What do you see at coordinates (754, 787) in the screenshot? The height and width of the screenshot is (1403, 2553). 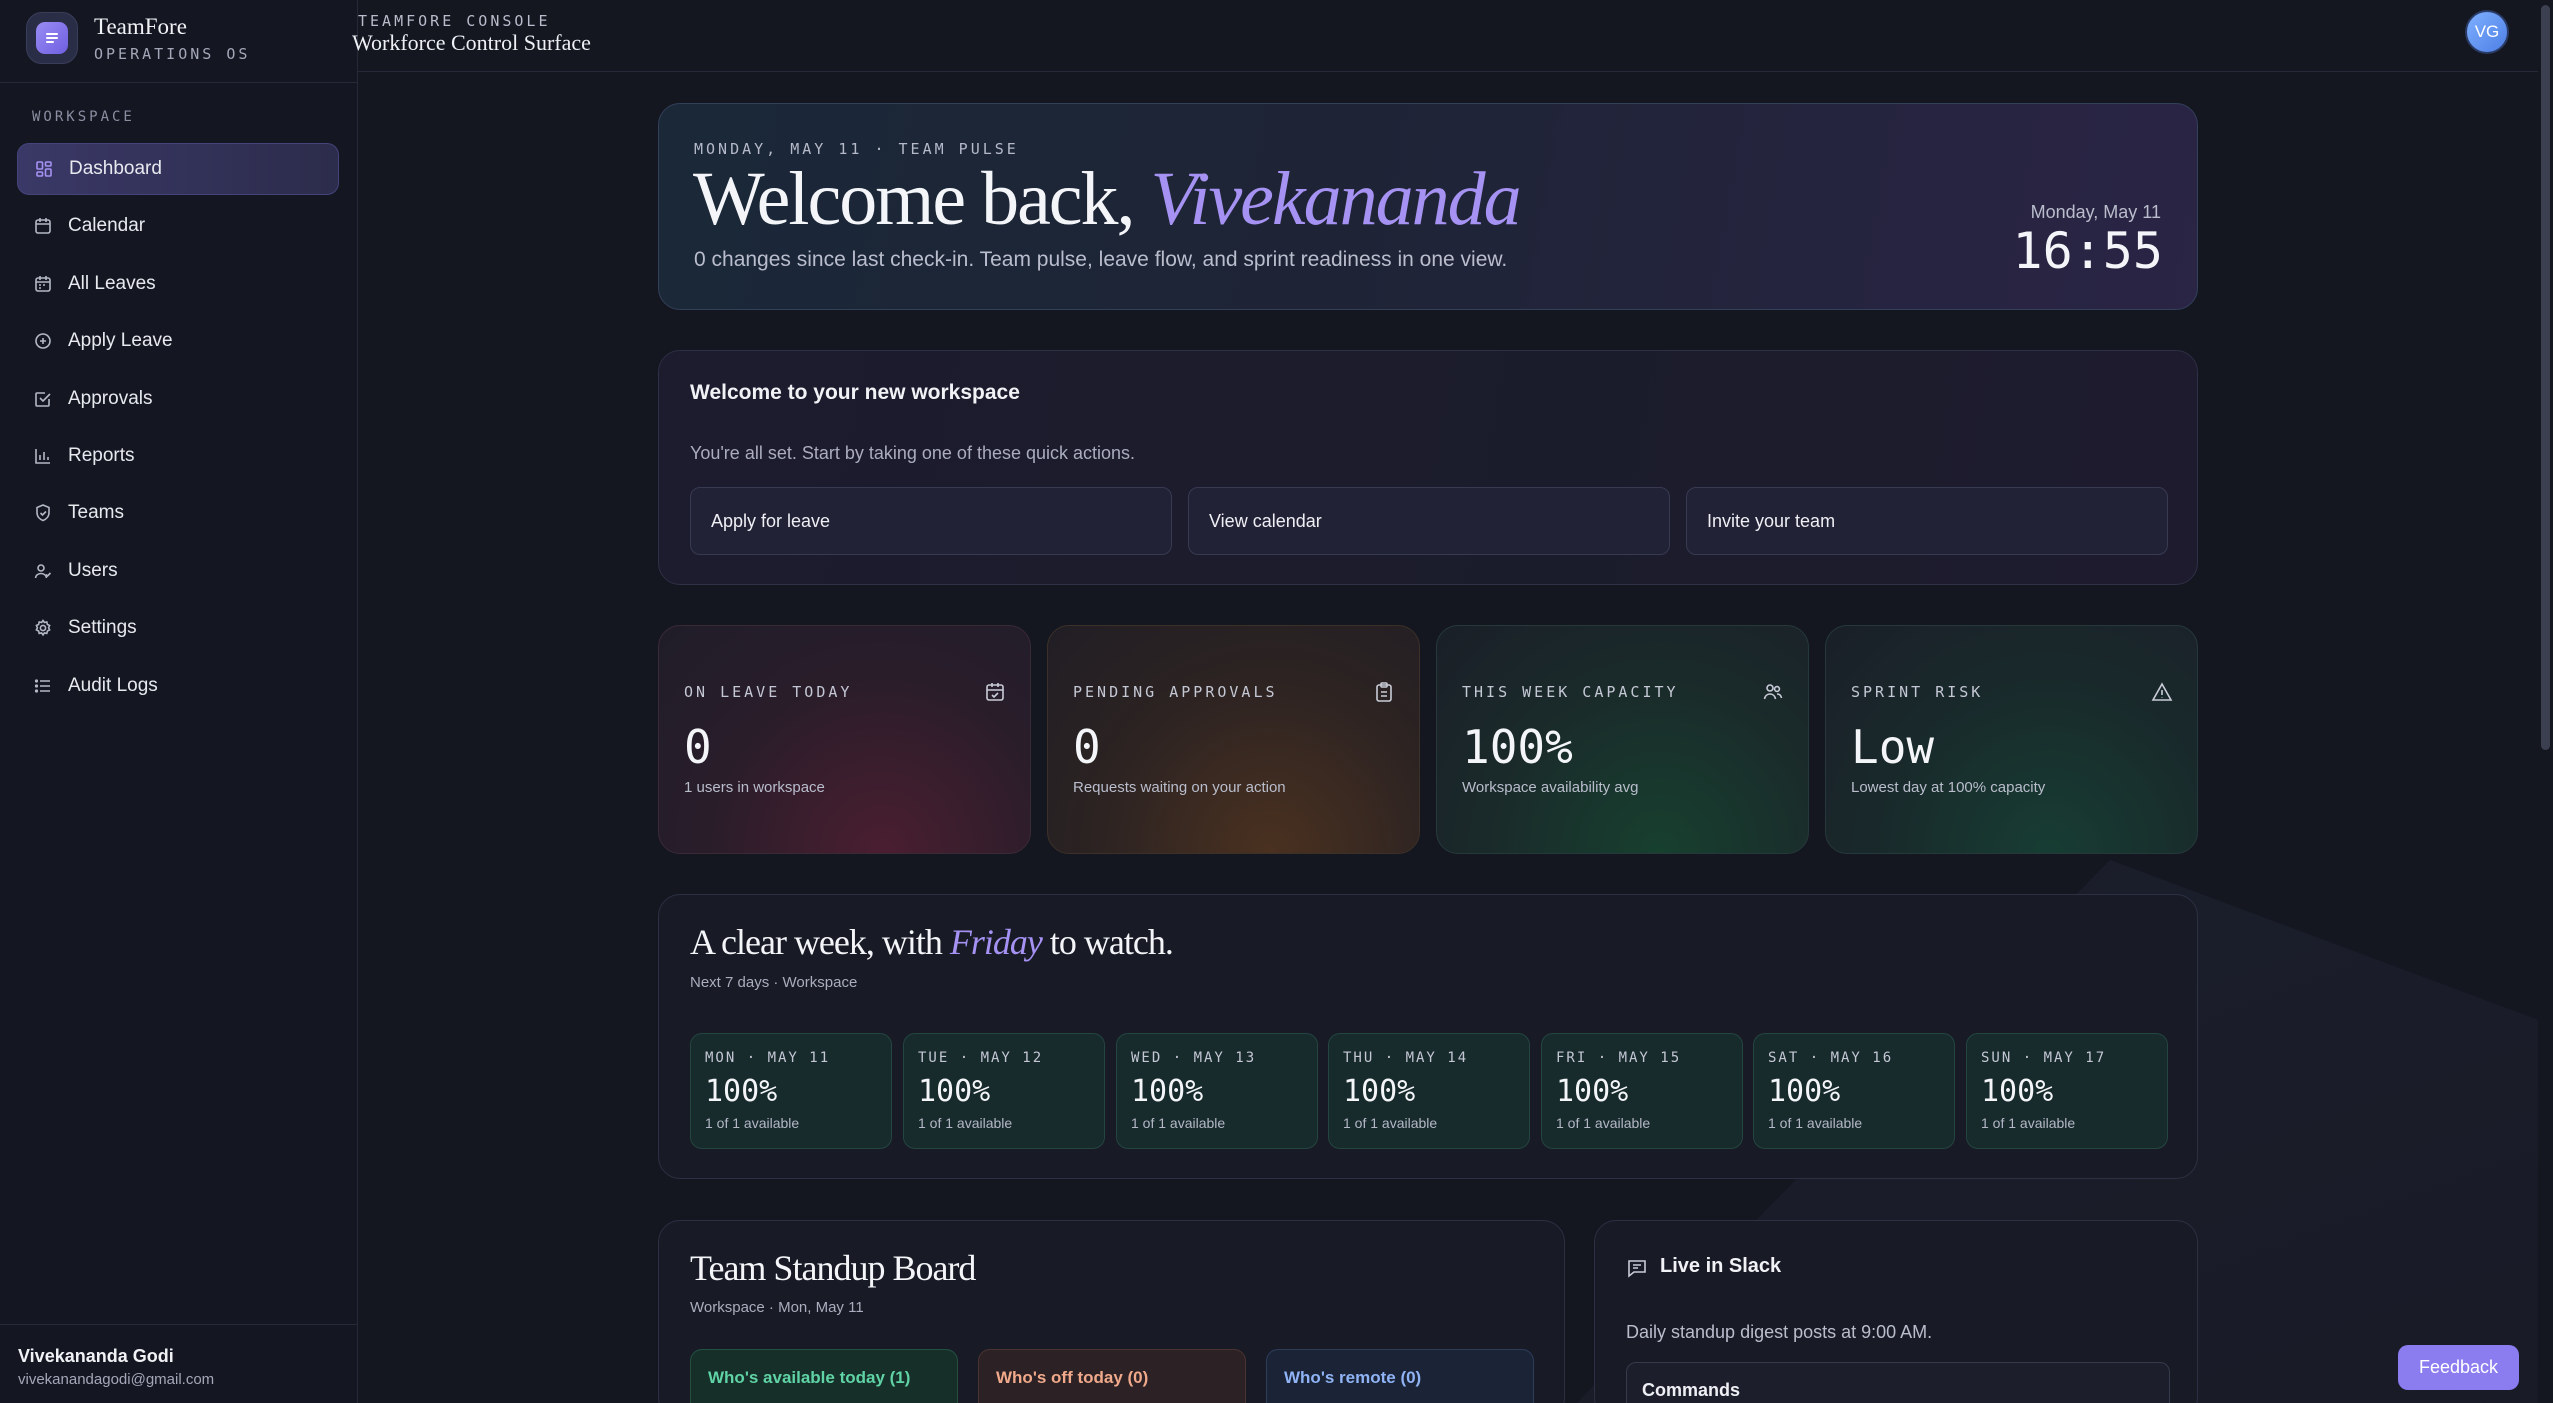 I see `stat-subtitle: 1 users in workspace` at bounding box center [754, 787].